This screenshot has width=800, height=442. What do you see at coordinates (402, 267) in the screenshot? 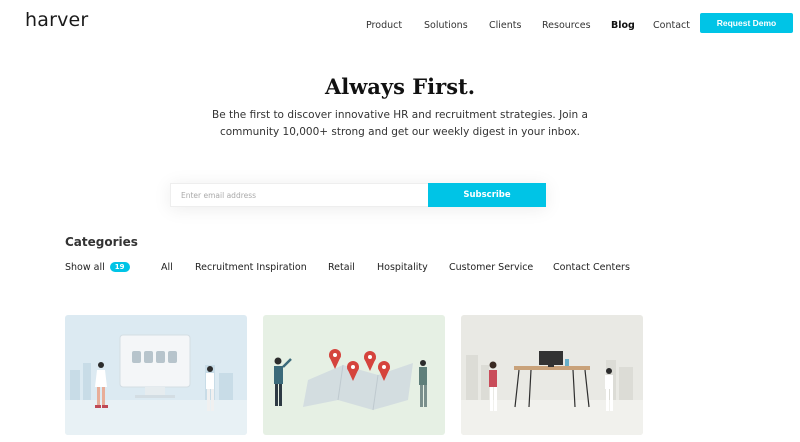
I see `category-hospitality: Hospitality` at bounding box center [402, 267].